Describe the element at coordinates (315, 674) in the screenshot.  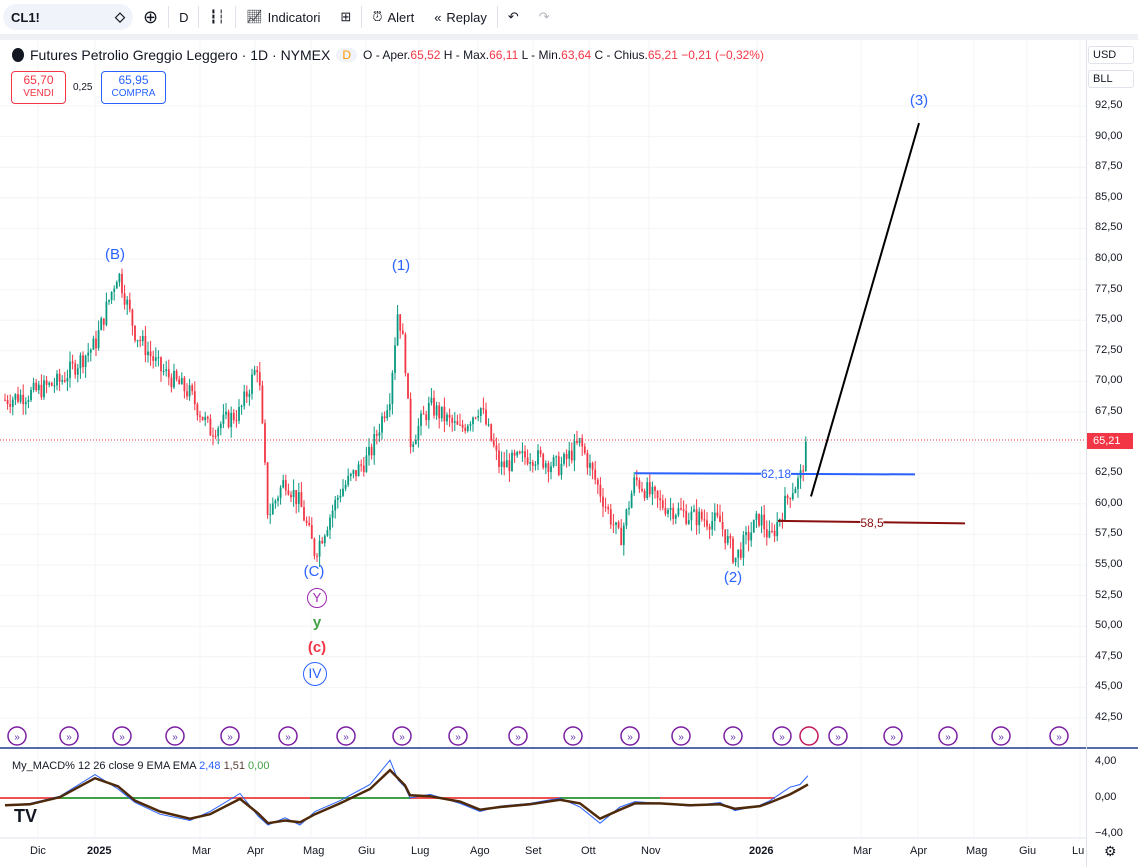
I see `wave-label-IV: IV` at that location.